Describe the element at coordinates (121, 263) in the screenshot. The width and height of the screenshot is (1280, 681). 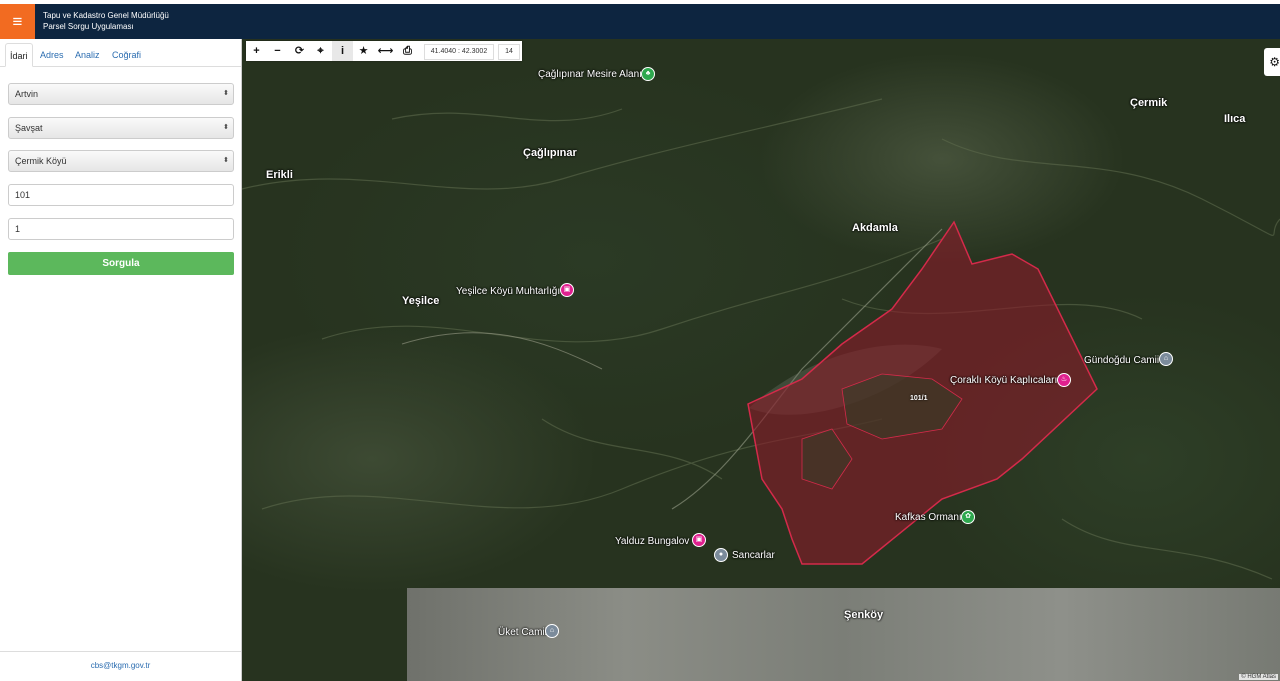
I see `query-button: Sorgula` at that location.